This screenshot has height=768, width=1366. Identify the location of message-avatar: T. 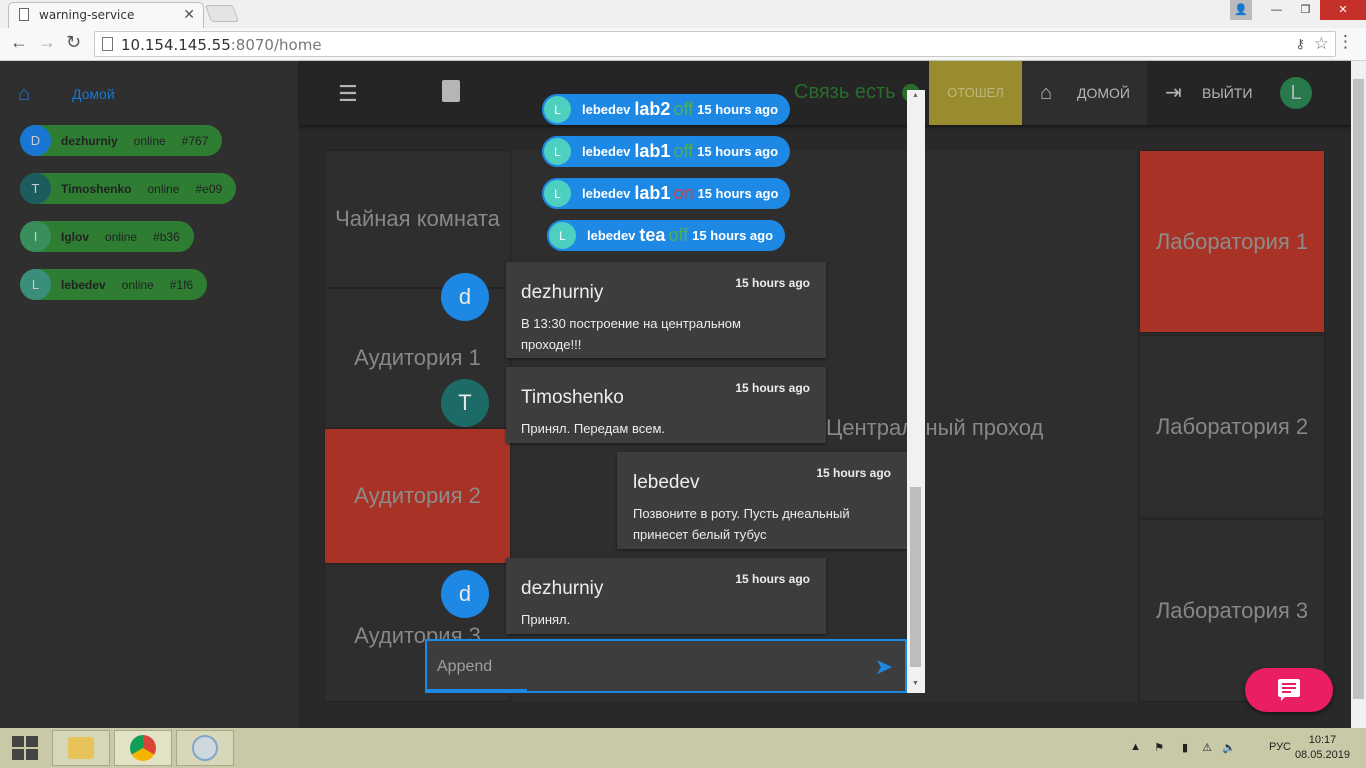
(465, 403).